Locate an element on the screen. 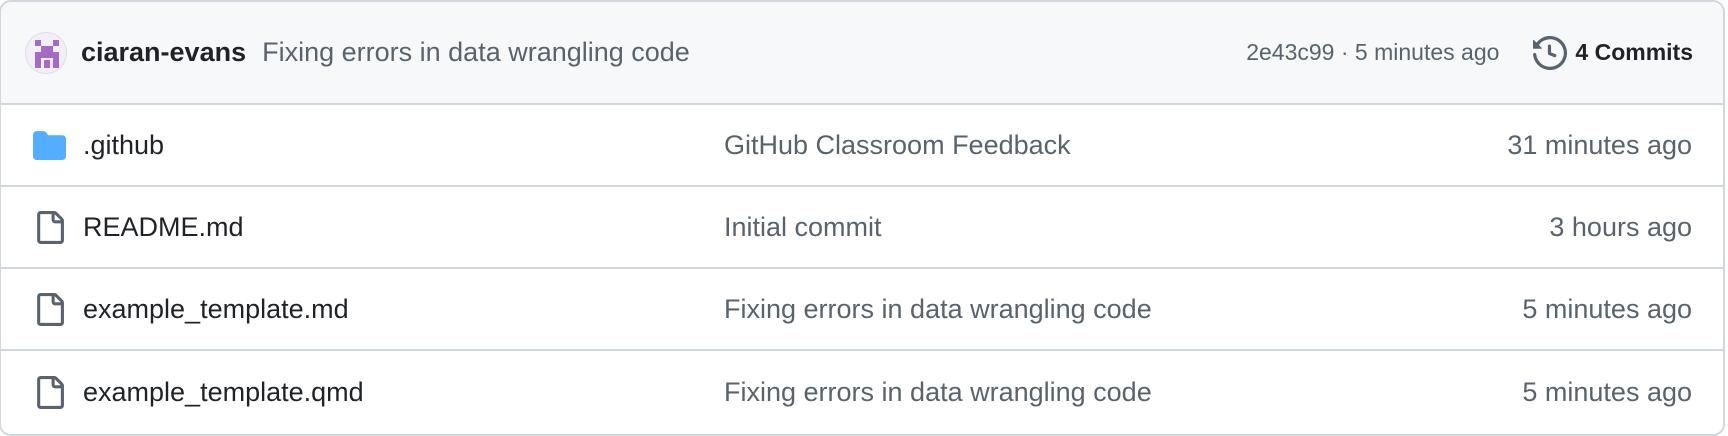  commits-history-link: 4 Commits is located at coordinates (1613, 52).